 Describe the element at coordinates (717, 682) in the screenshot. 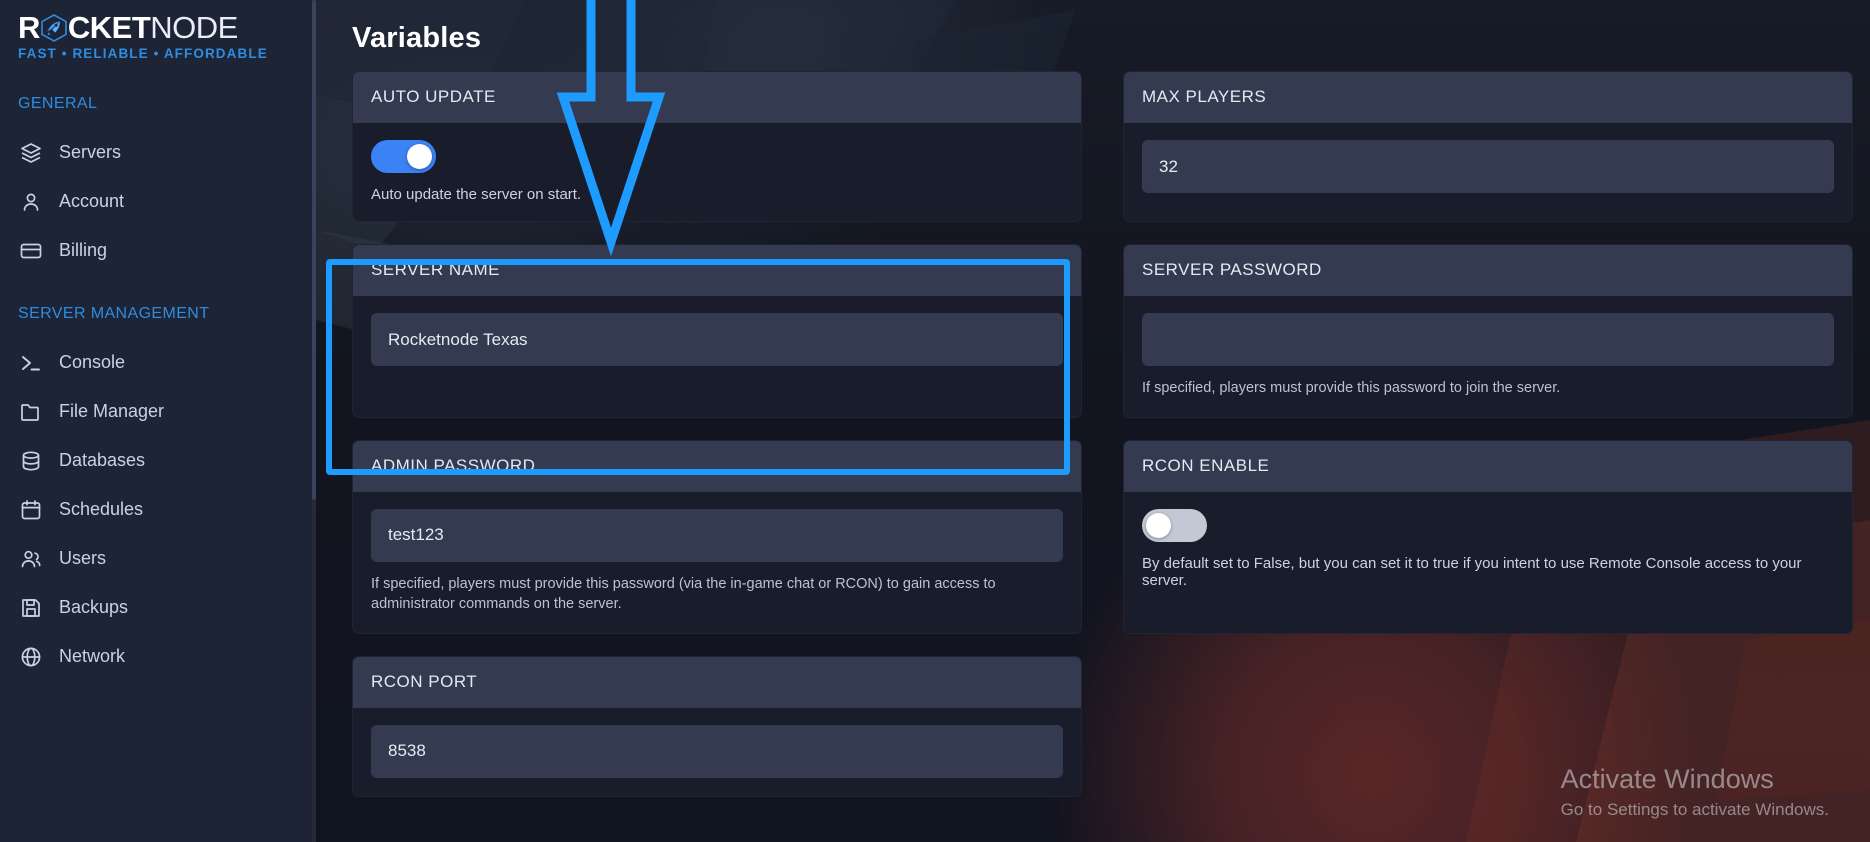

I see `card-title: RCON PORT` at that location.